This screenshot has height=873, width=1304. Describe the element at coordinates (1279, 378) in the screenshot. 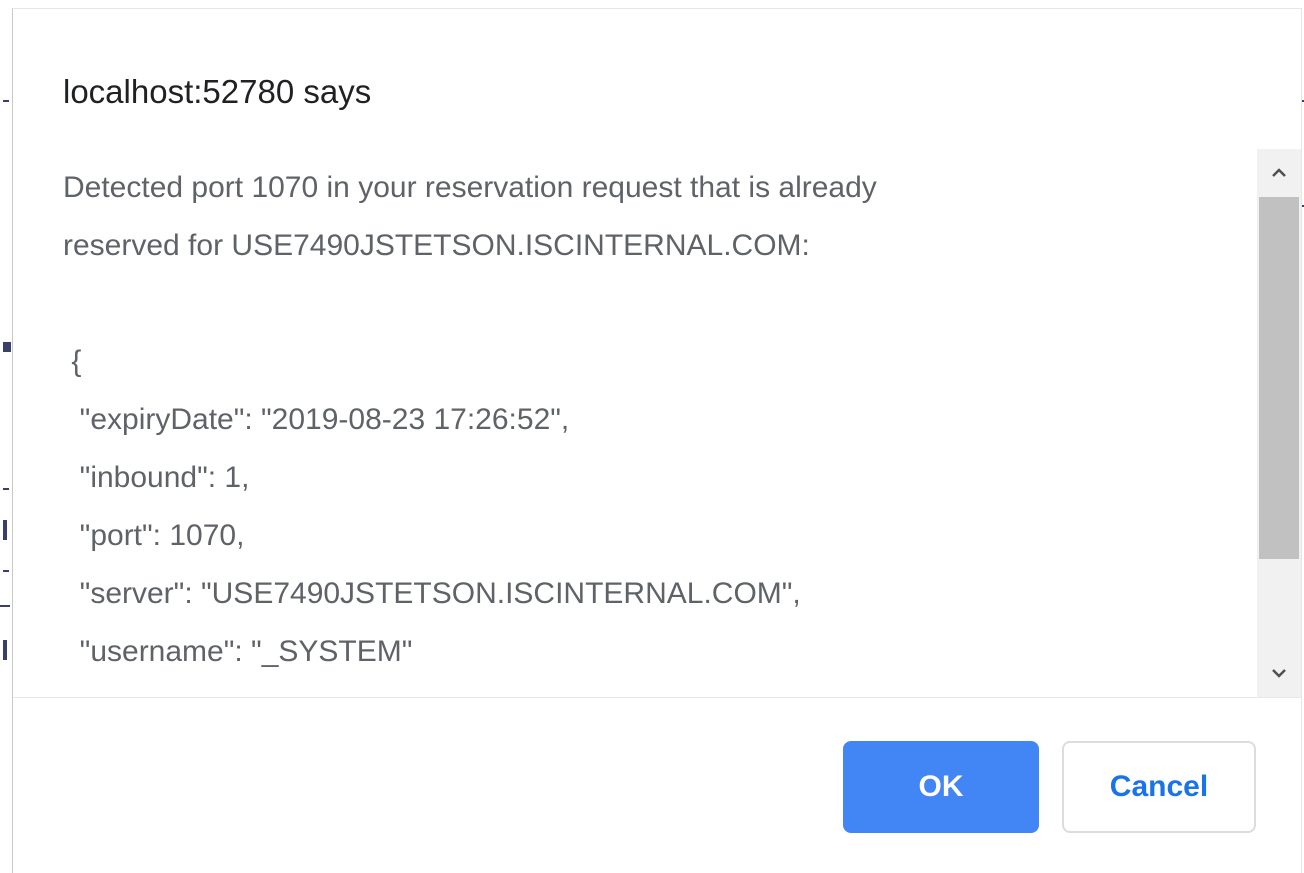

I see `scrollbar-thumb` at that location.